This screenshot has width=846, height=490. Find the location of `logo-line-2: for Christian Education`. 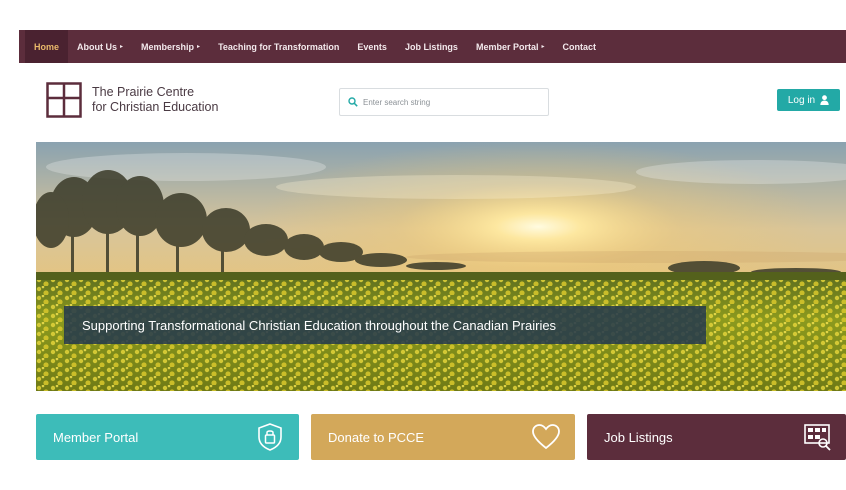

logo-line-2: for Christian Education is located at coordinates (155, 107).